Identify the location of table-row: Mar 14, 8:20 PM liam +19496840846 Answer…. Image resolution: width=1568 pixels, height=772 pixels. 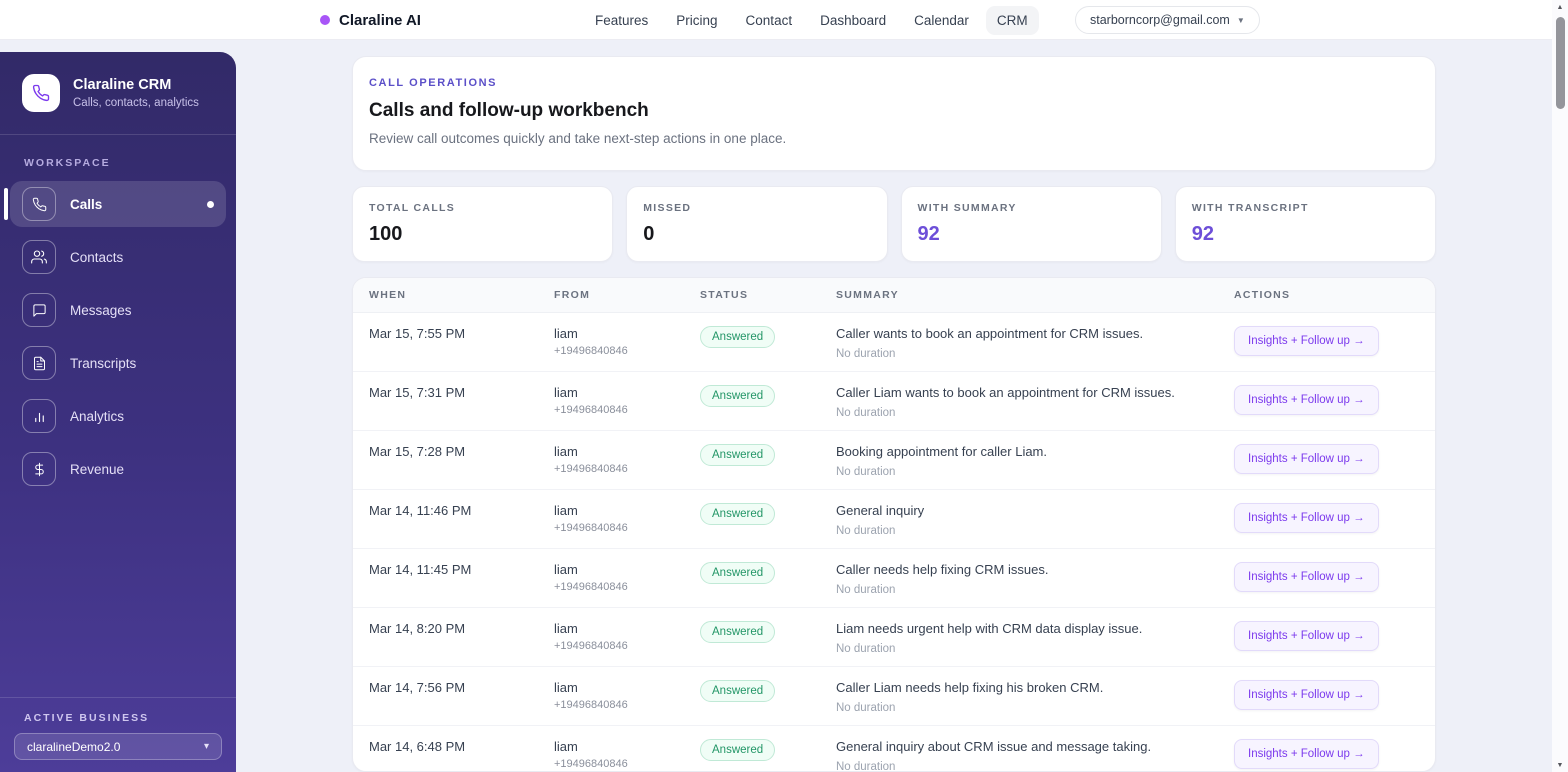
(894, 637).